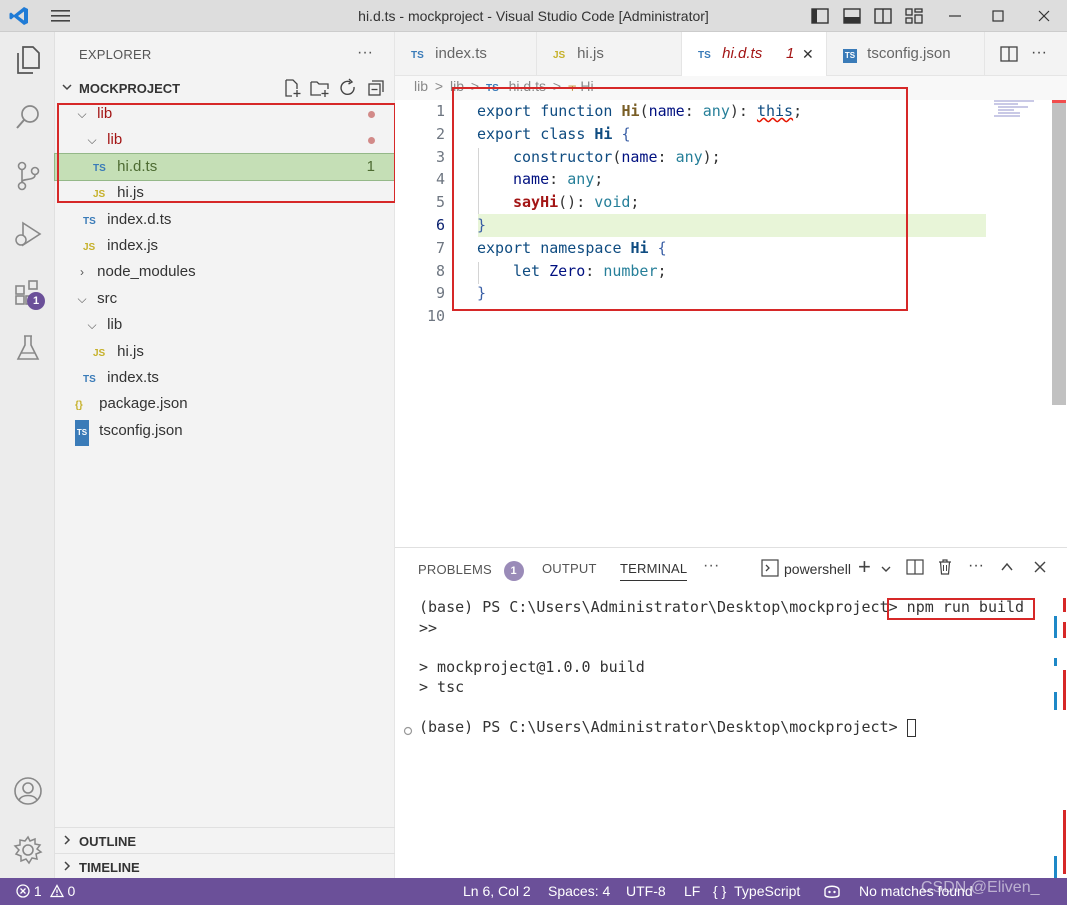 This screenshot has width=1067, height=905. Describe the element at coordinates (832, 892) in the screenshot. I see `copilot-icon` at that location.